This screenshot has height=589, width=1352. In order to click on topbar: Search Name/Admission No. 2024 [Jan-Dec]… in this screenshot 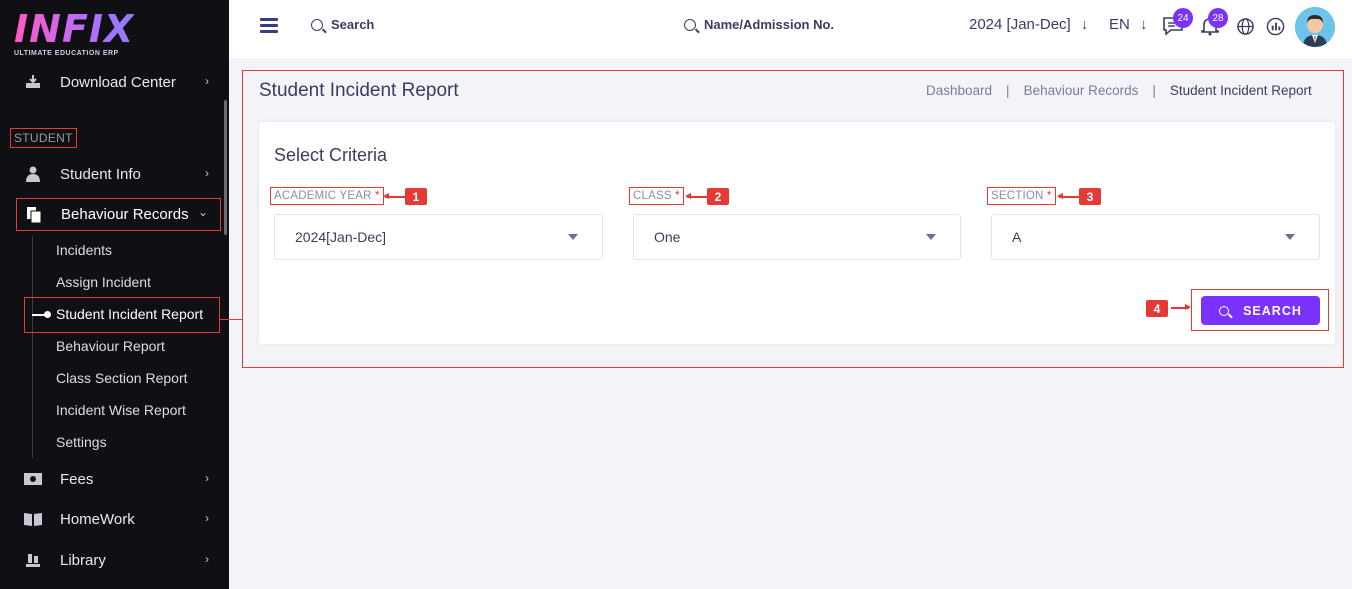, I will do `click(790, 29)`.